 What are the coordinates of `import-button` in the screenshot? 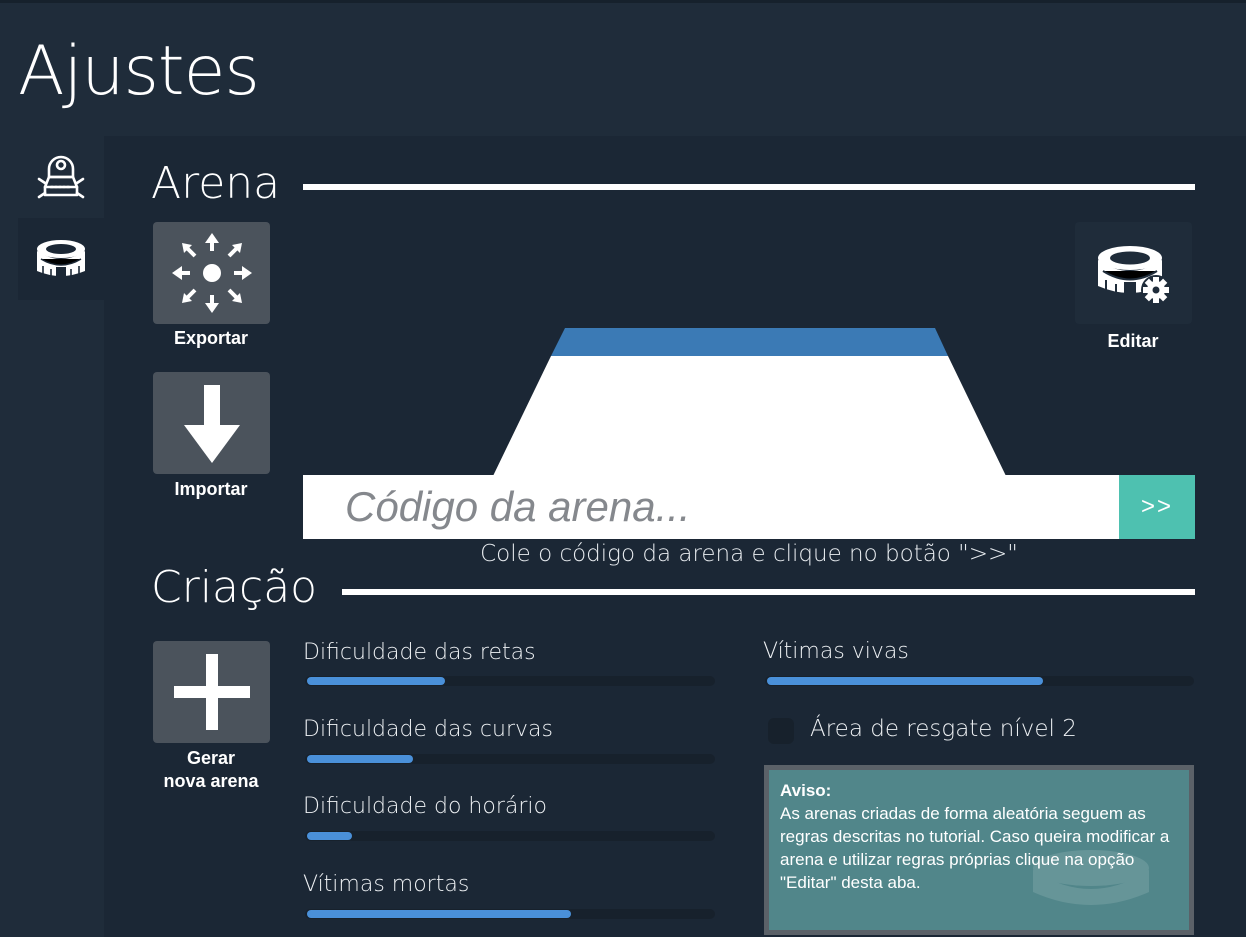 It's located at (211, 423).